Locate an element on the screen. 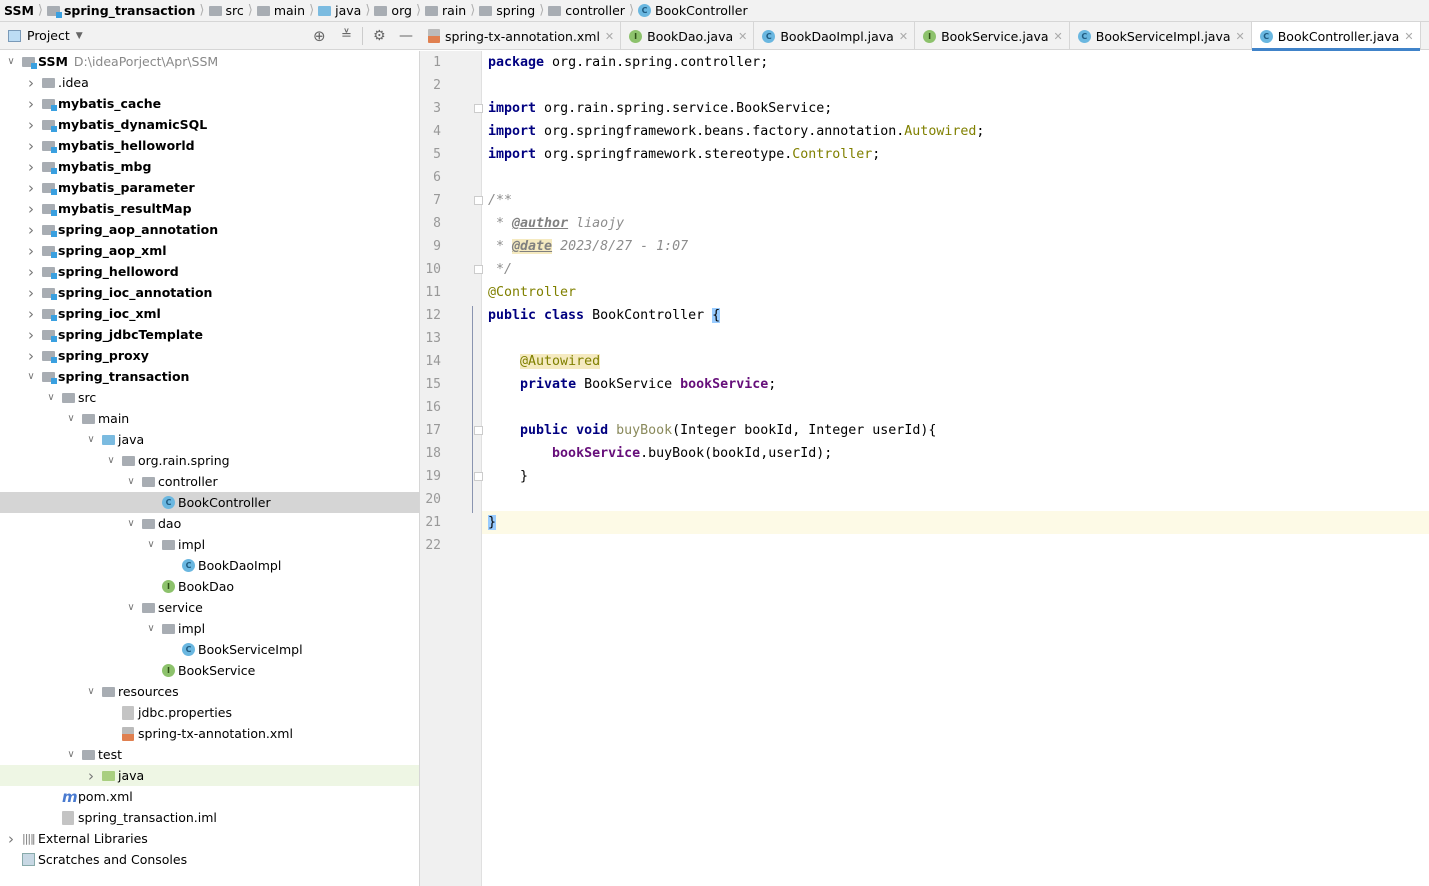 Image resolution: width=1429 pixels, height=886 pixels. gear-icon: ⚙ is located at coordinates (379, 36).